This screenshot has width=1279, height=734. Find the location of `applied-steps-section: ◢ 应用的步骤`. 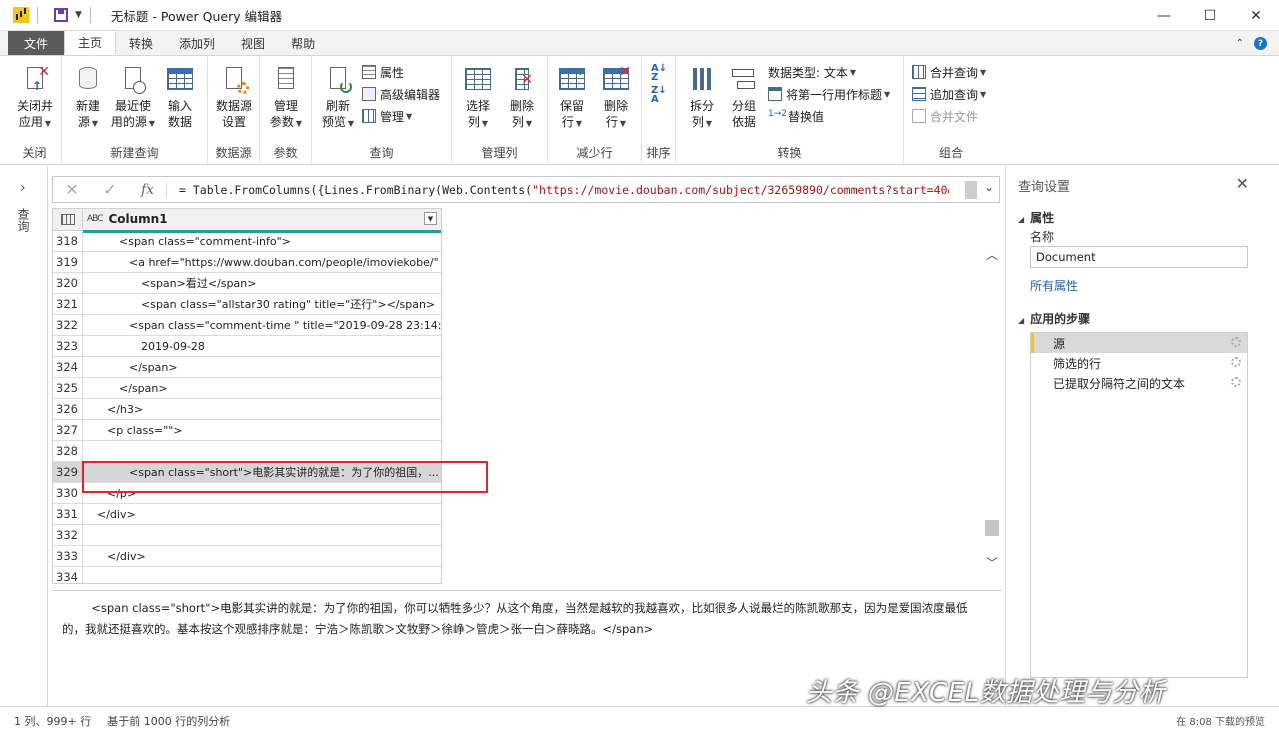

applied-steps-section: ◢ 应用的步骤 is located at coordinates (1054, 318).